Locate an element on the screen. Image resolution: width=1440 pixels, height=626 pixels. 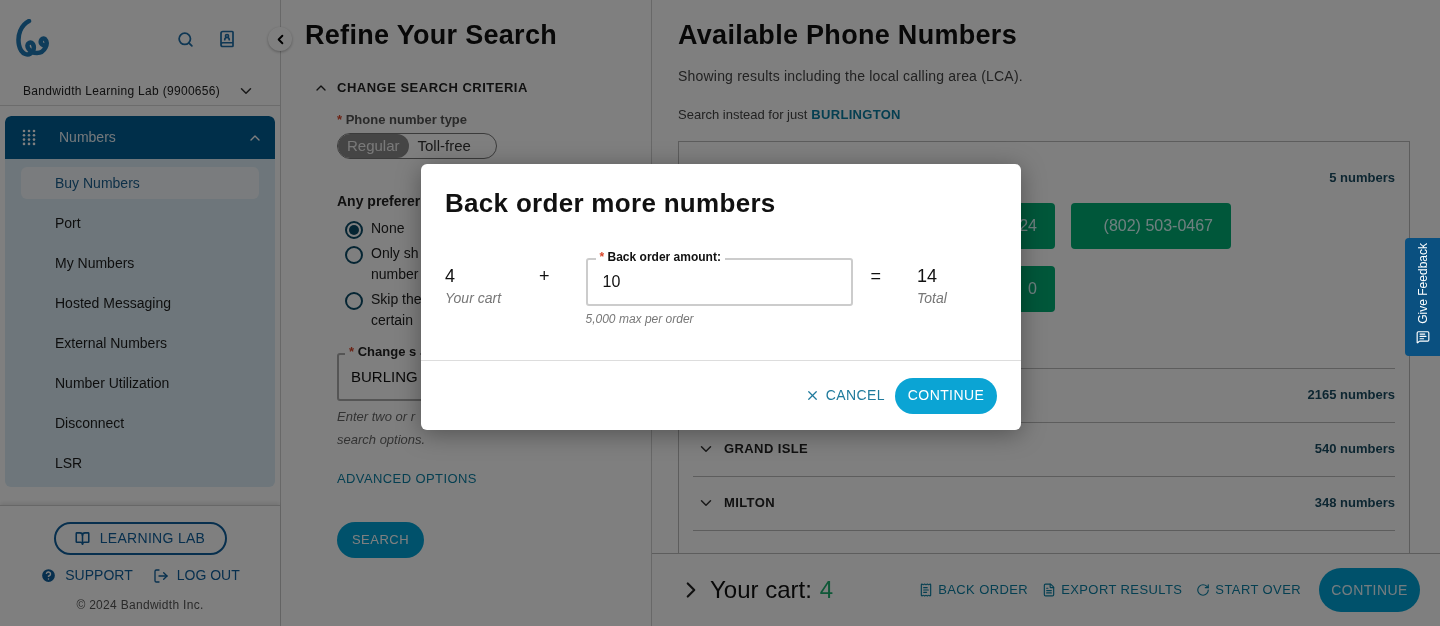
toggle-option: Toll-free is located at coordinates (444, 146).